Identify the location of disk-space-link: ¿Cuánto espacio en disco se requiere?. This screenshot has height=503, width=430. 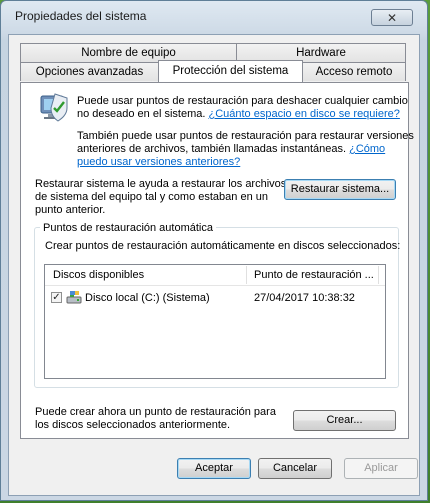
(303, 114).